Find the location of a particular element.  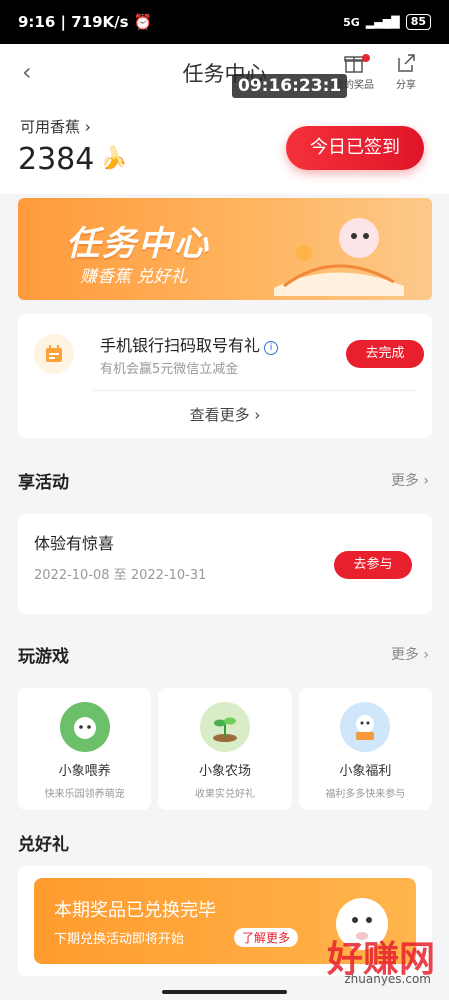

elephant-book-illustration is located at coordinates (339, 257).